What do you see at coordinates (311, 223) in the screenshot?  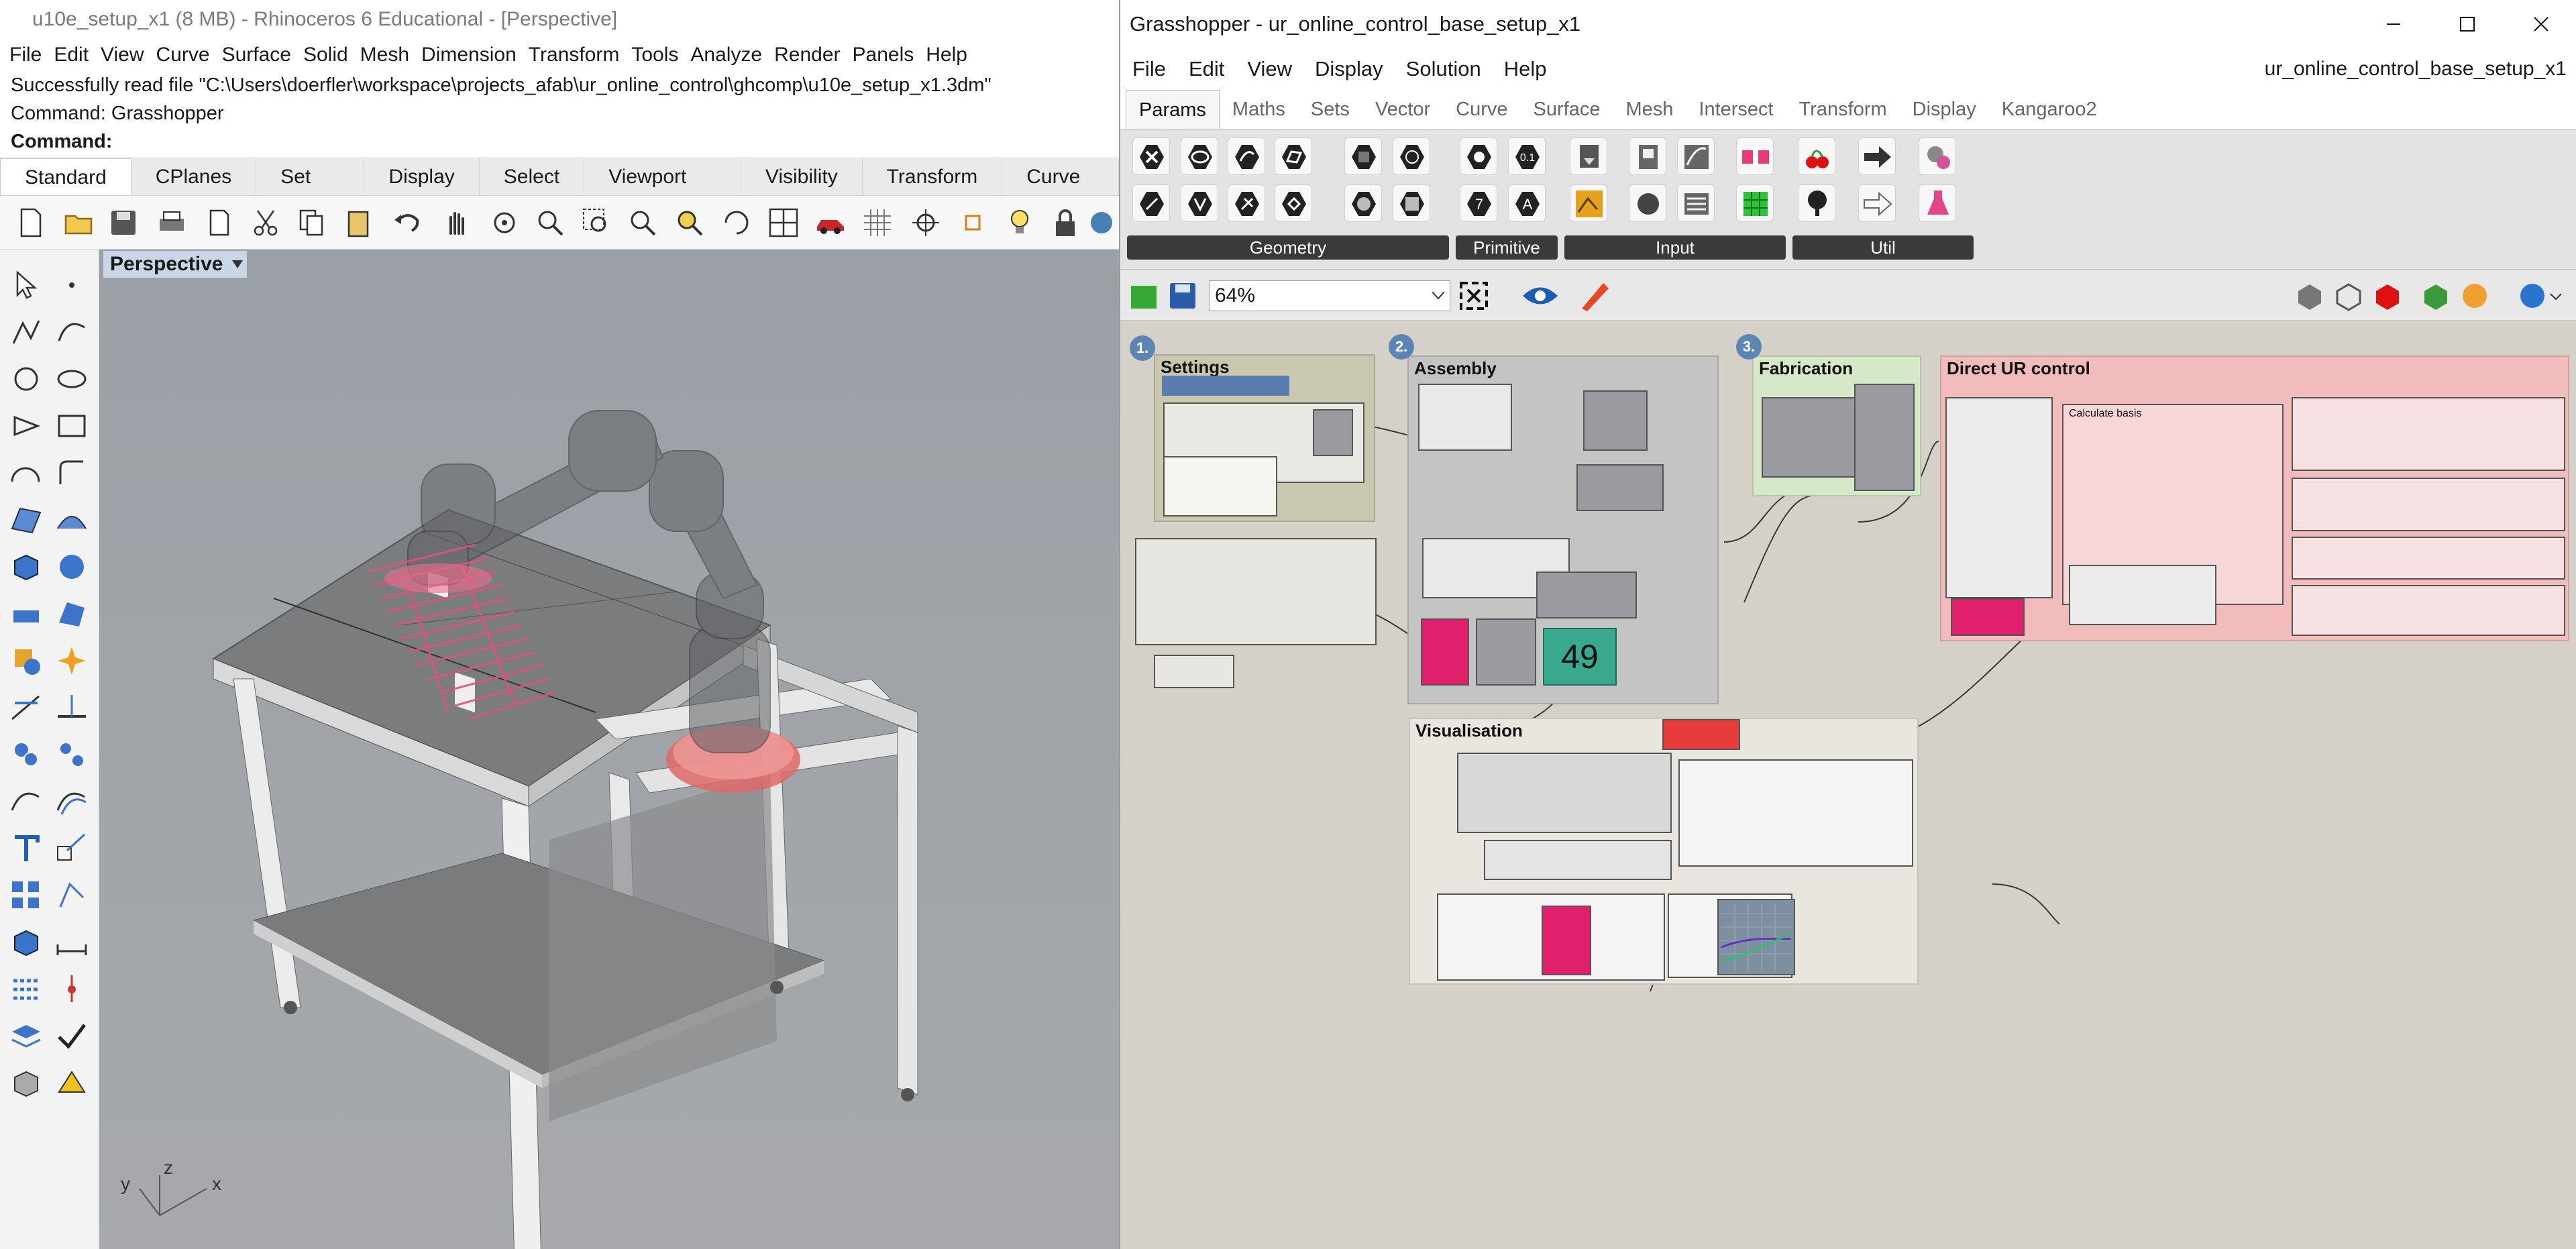 I see `copy-icon` at bounding box center [311, 223].